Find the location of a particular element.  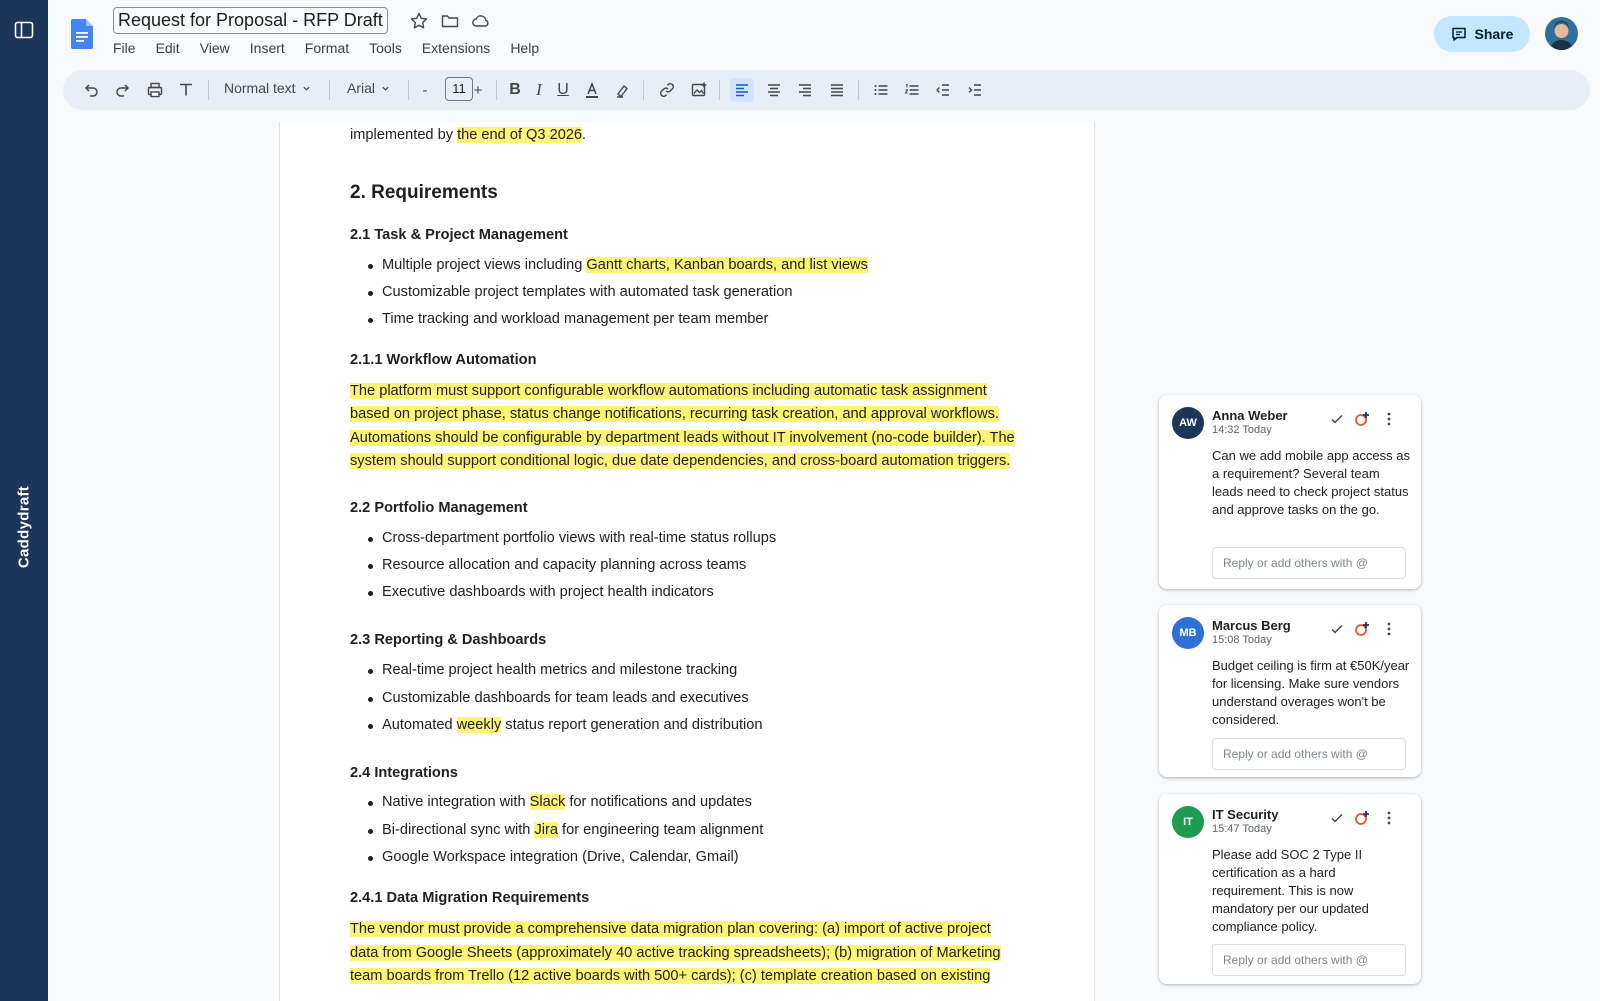

font-family-value: Arial is located at coordinates (361, 88).